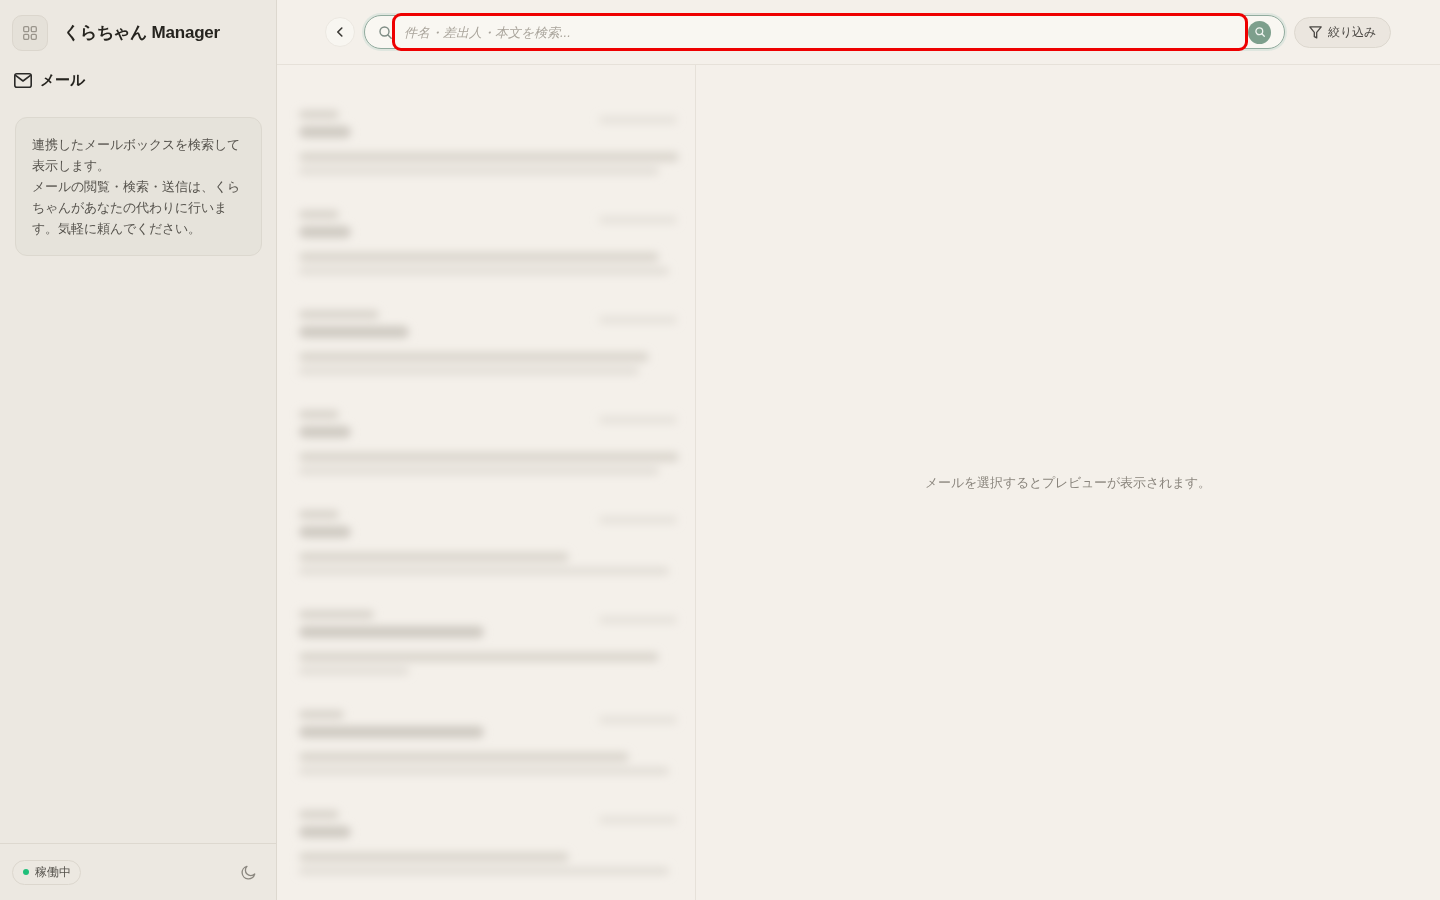 Image resolution: width=1440 pixels, height=900 pixels. I want to click on apps-button, so click(30, 33).